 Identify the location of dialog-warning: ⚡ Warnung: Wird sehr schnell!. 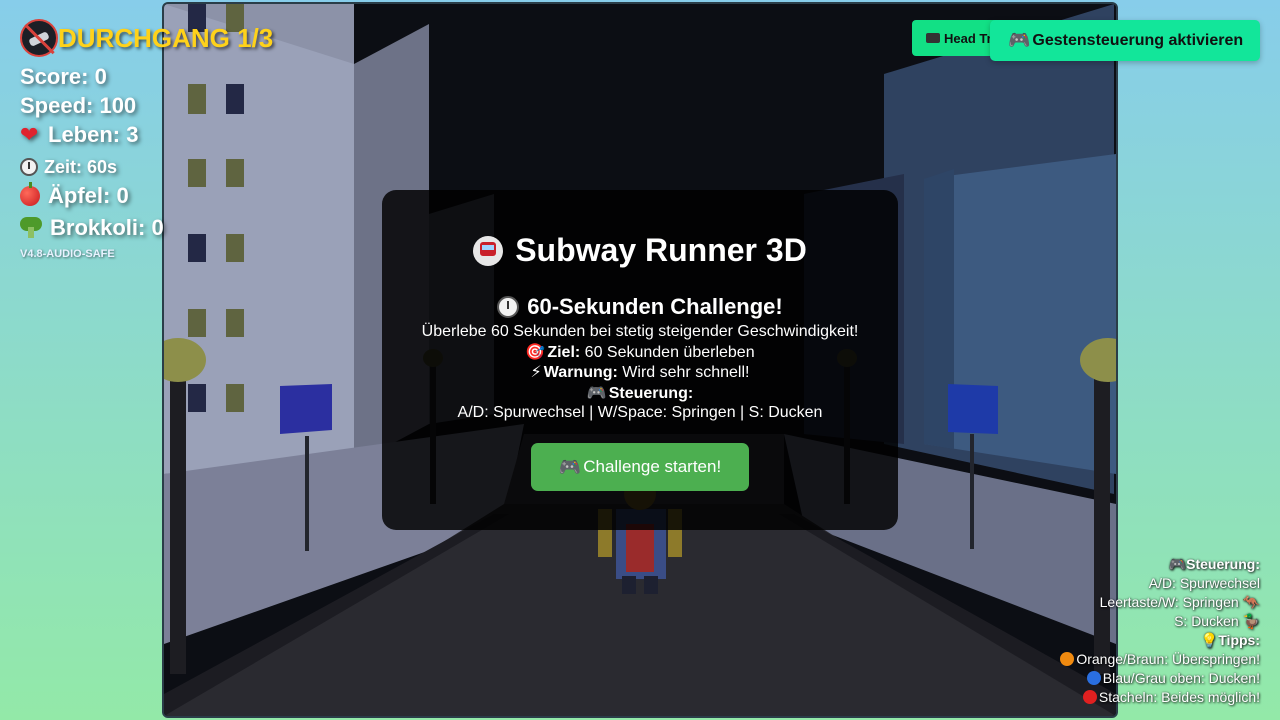
(640, 373).